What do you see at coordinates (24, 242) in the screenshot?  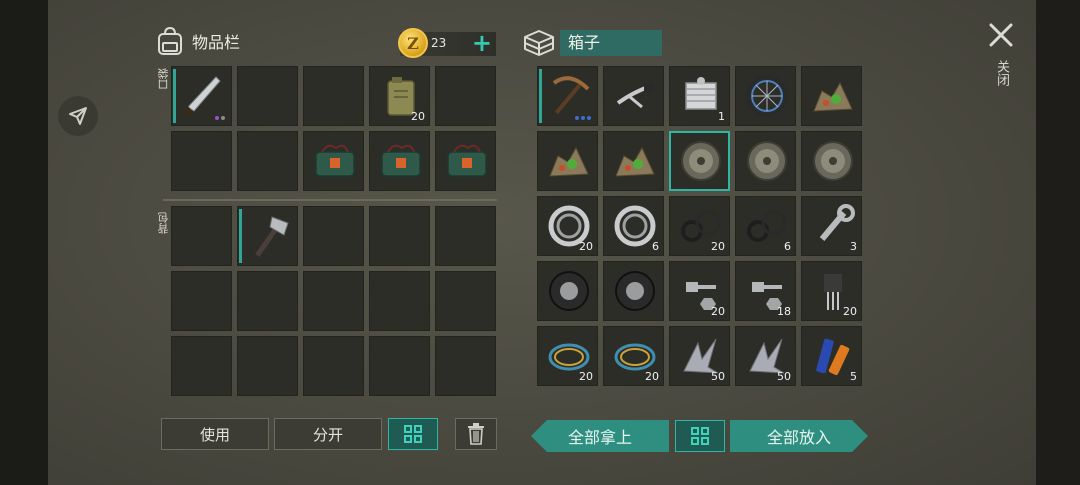 I see `left-edge` at bounding box center [24, 242].